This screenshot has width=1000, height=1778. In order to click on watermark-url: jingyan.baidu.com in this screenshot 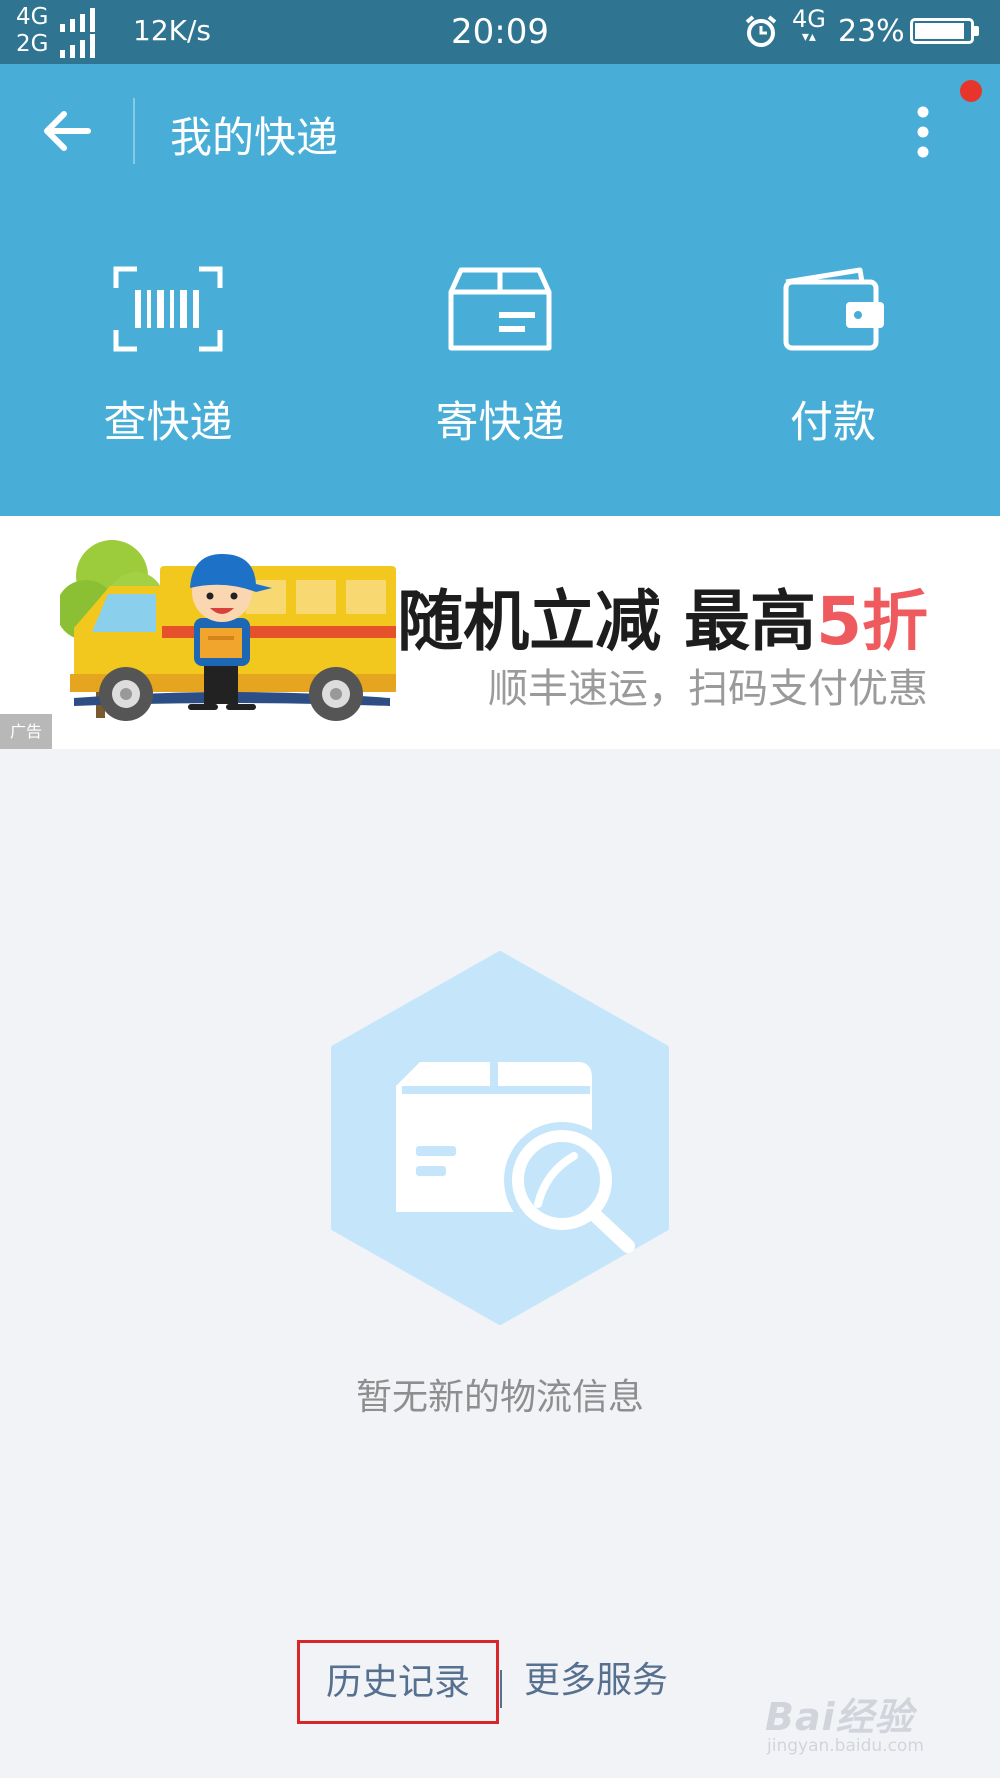, I will do `click(845, 1746)`.